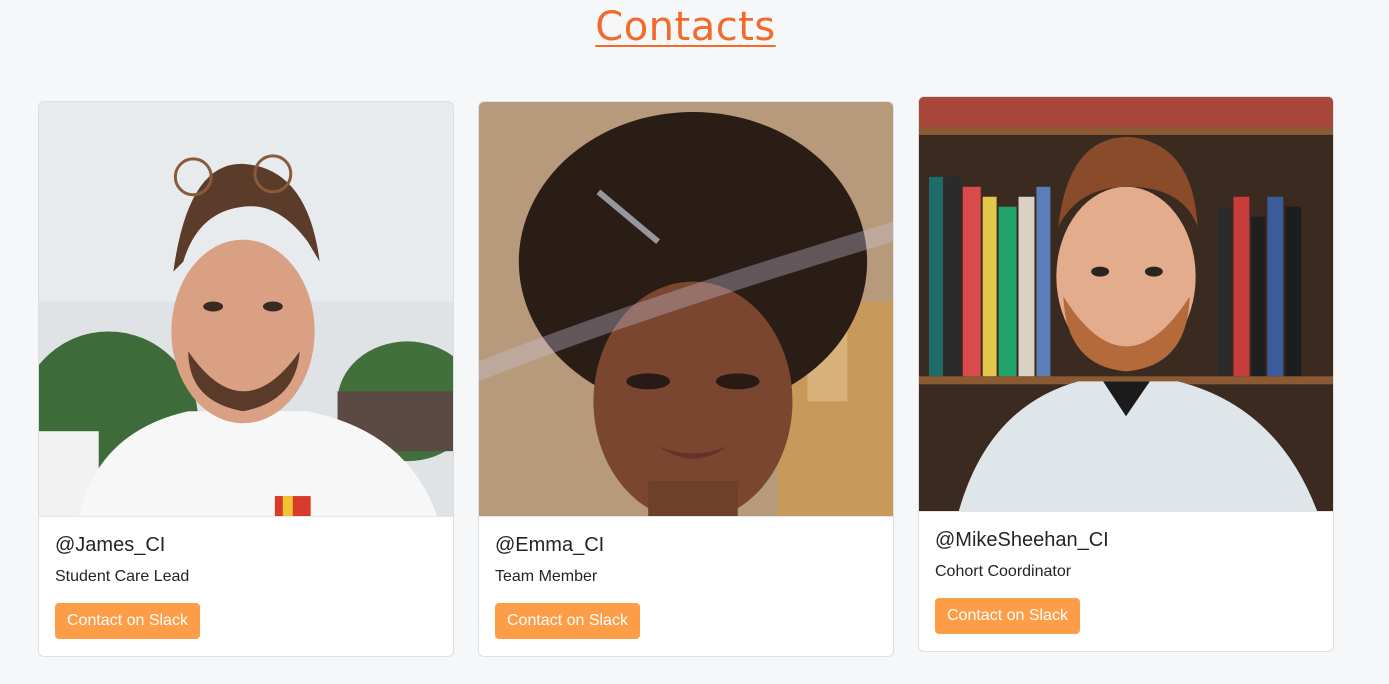 The image size is (1389, 684). Describe the element at coordinates (1003, 571) in the screenshot. I see `contact-role: Cohort Coordinator` at that location.